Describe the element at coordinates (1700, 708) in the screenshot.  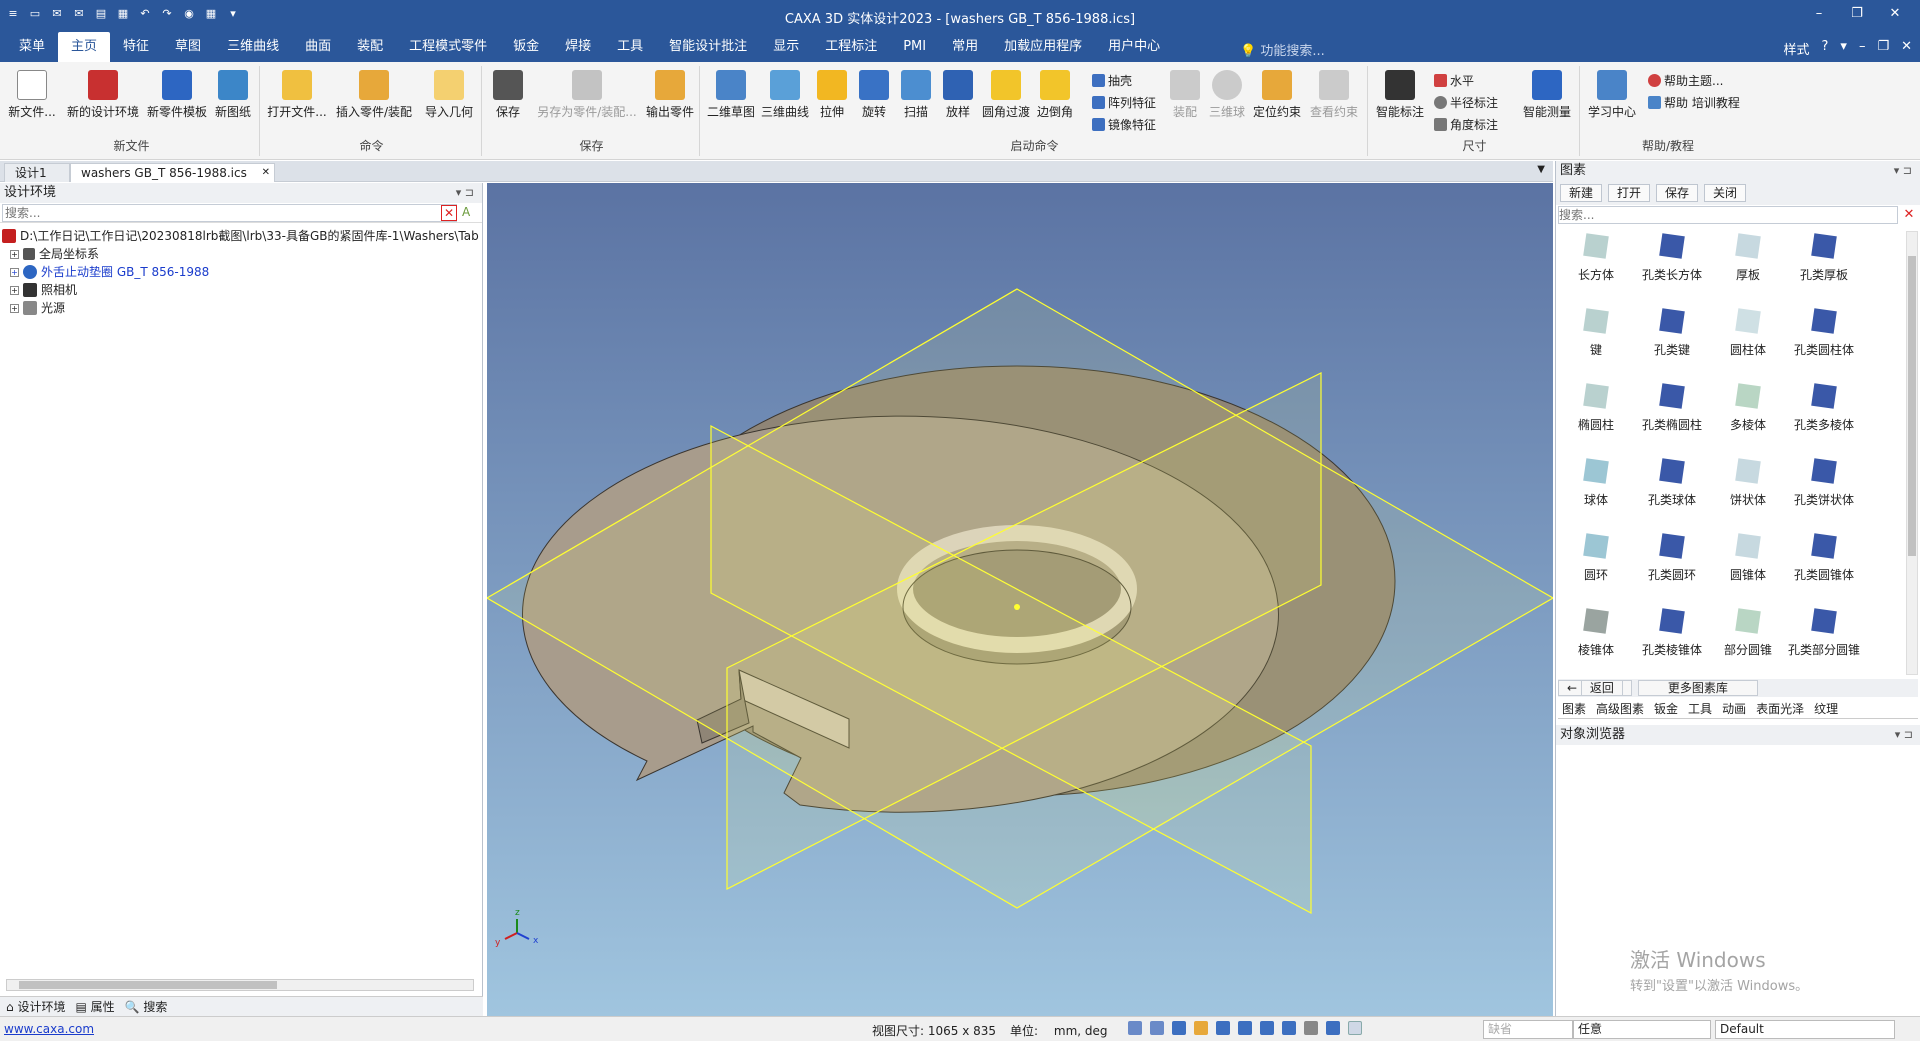
I see `catalog-tab-3: 工具` at that location.